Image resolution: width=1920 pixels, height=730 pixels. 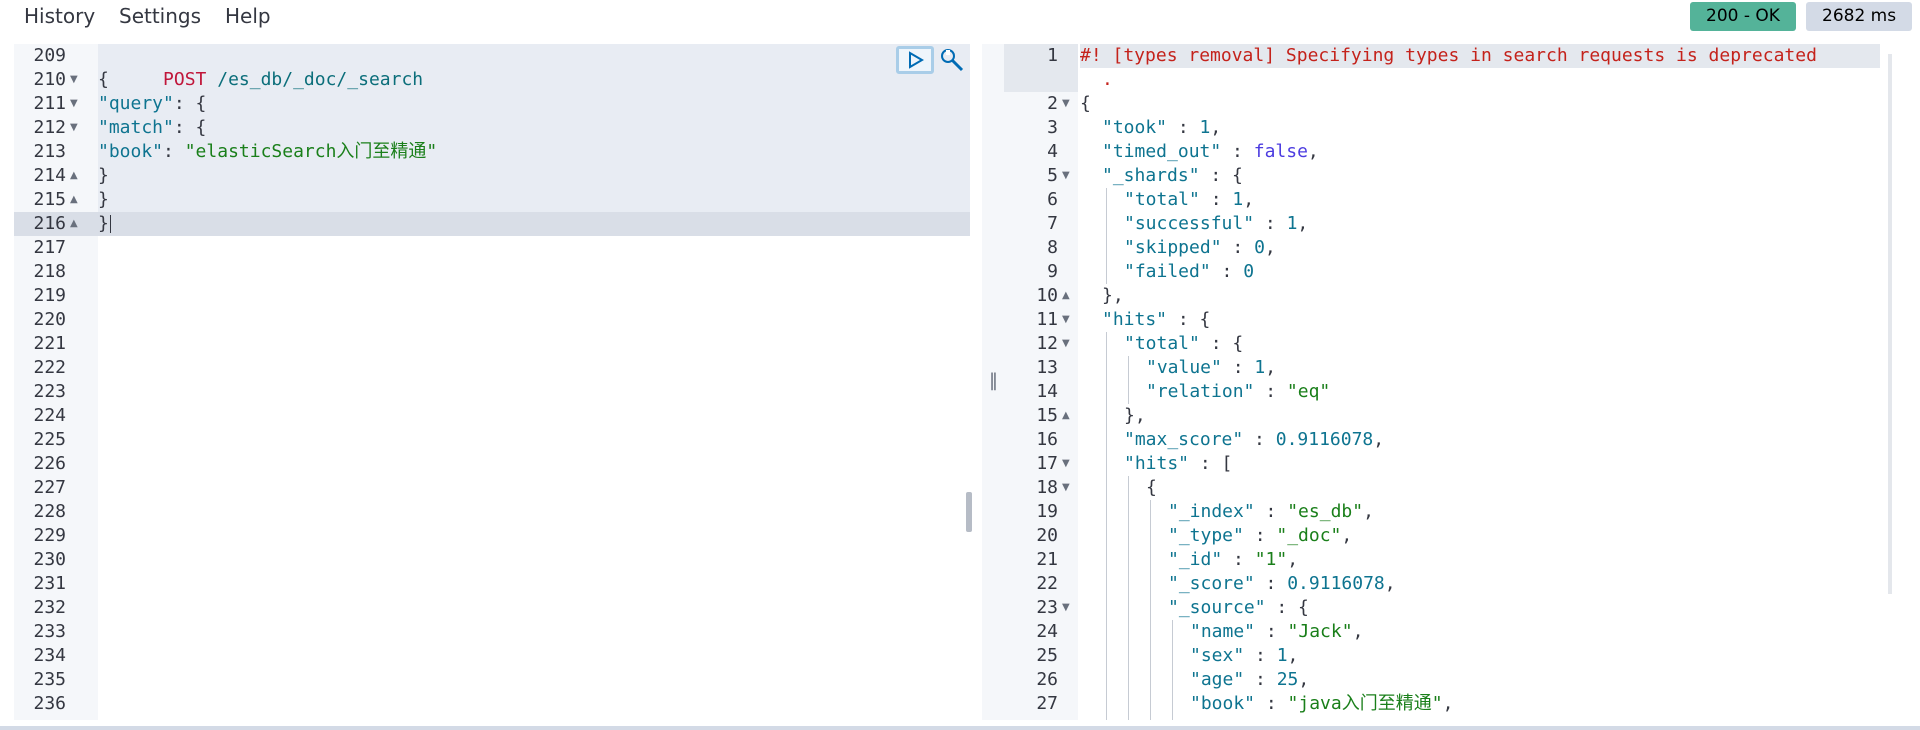 What do you see at coordinates (1047, 367) in the screenshot?
I see `line-number: 13` at bounding box center [1047, 367].